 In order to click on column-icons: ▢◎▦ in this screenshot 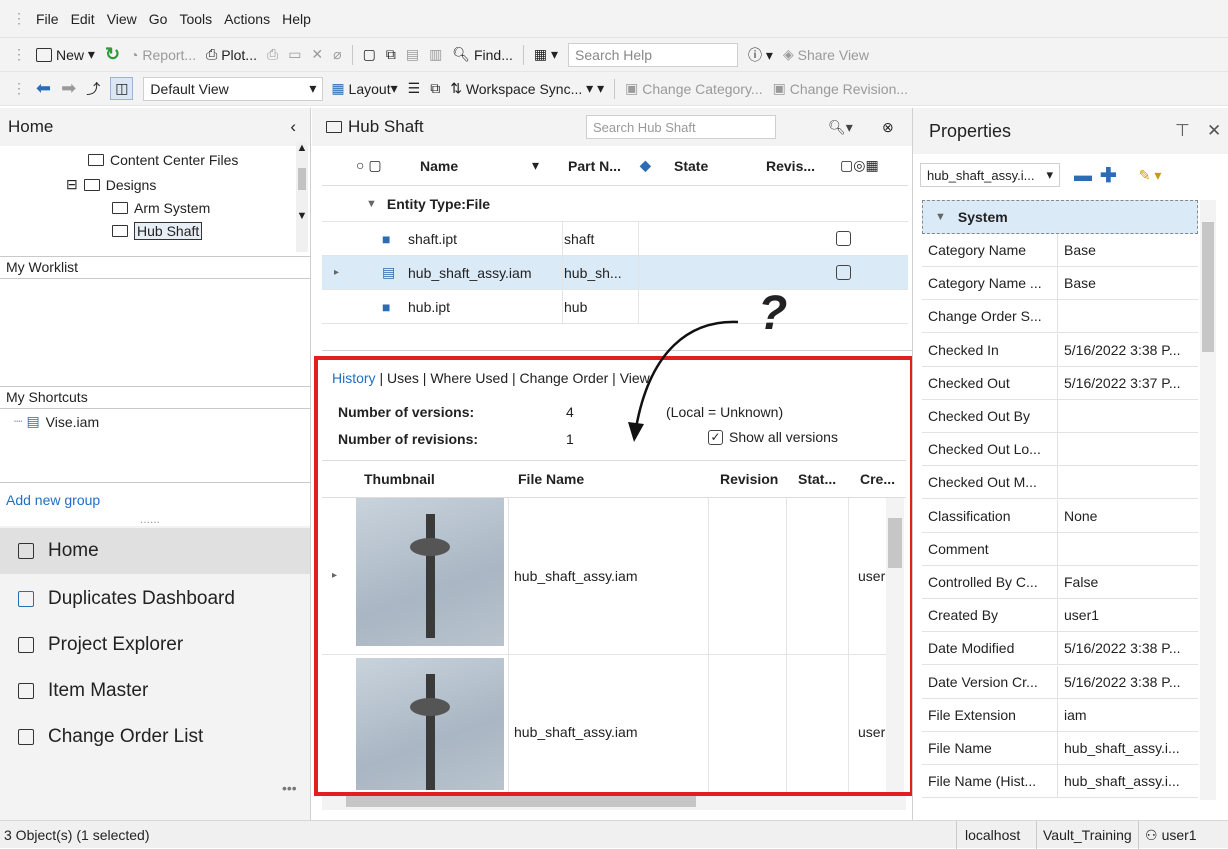, I will do `click(859, 165)`.